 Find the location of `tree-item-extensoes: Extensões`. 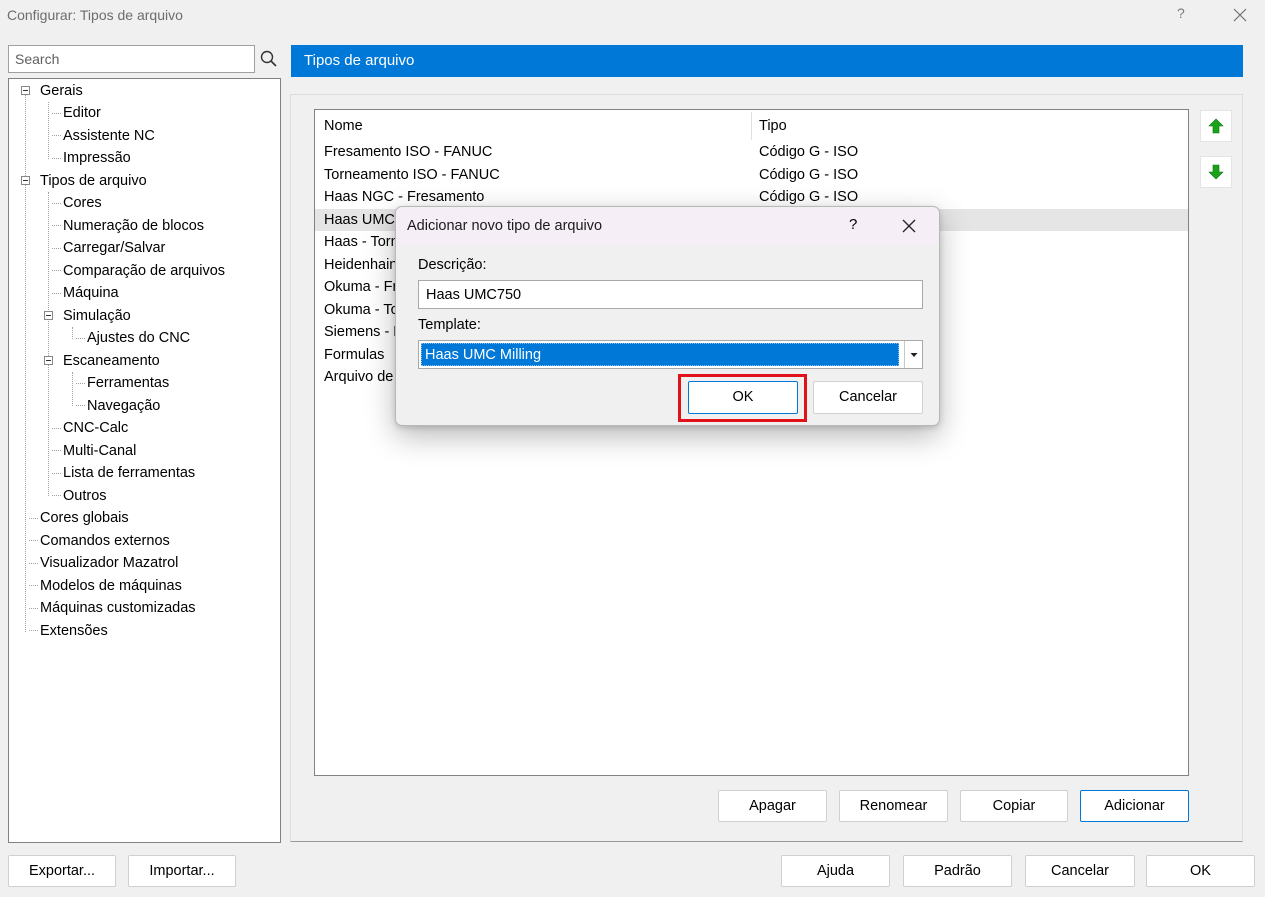

tree-item-extensoes: Extensões is located at coordinates (74, 631).